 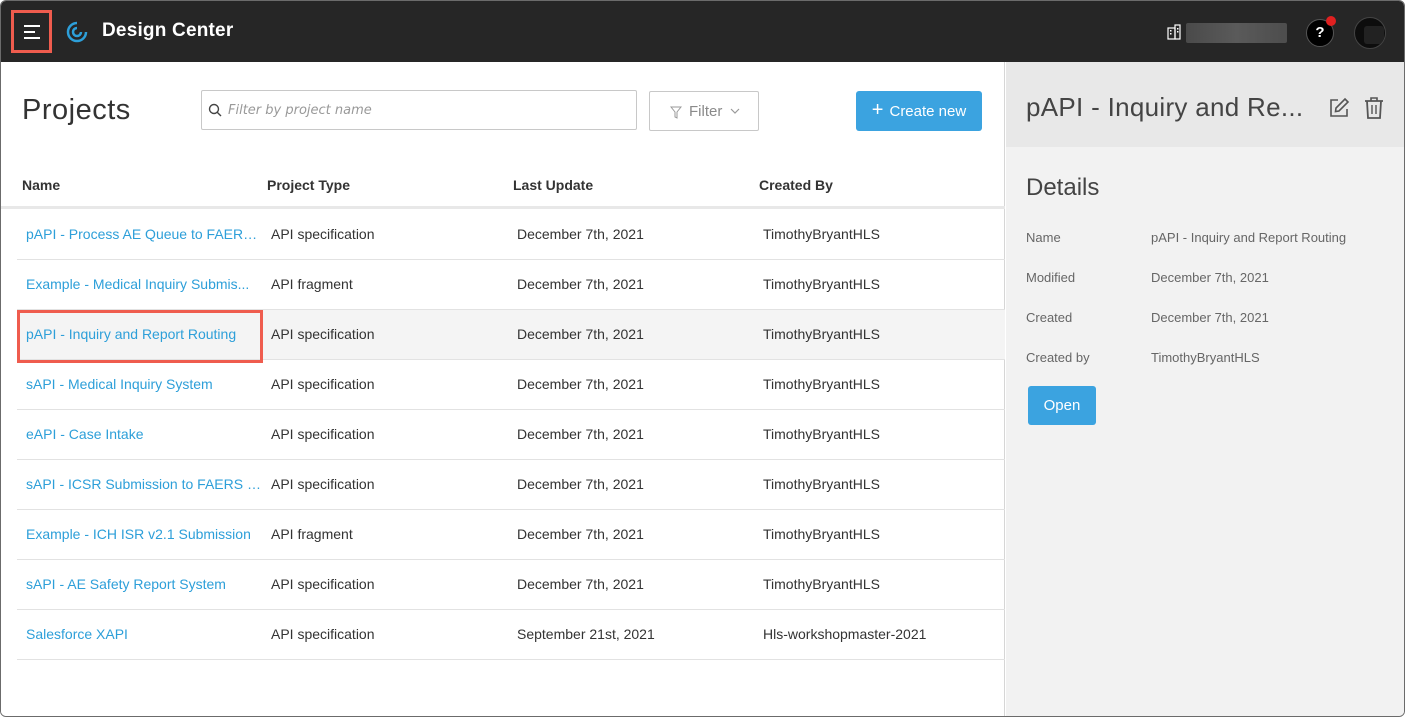 What do you see at coordinates (1063, 187) in the screenshot?
I see `details-section-title: Details` at bounding box center [1063, 187].